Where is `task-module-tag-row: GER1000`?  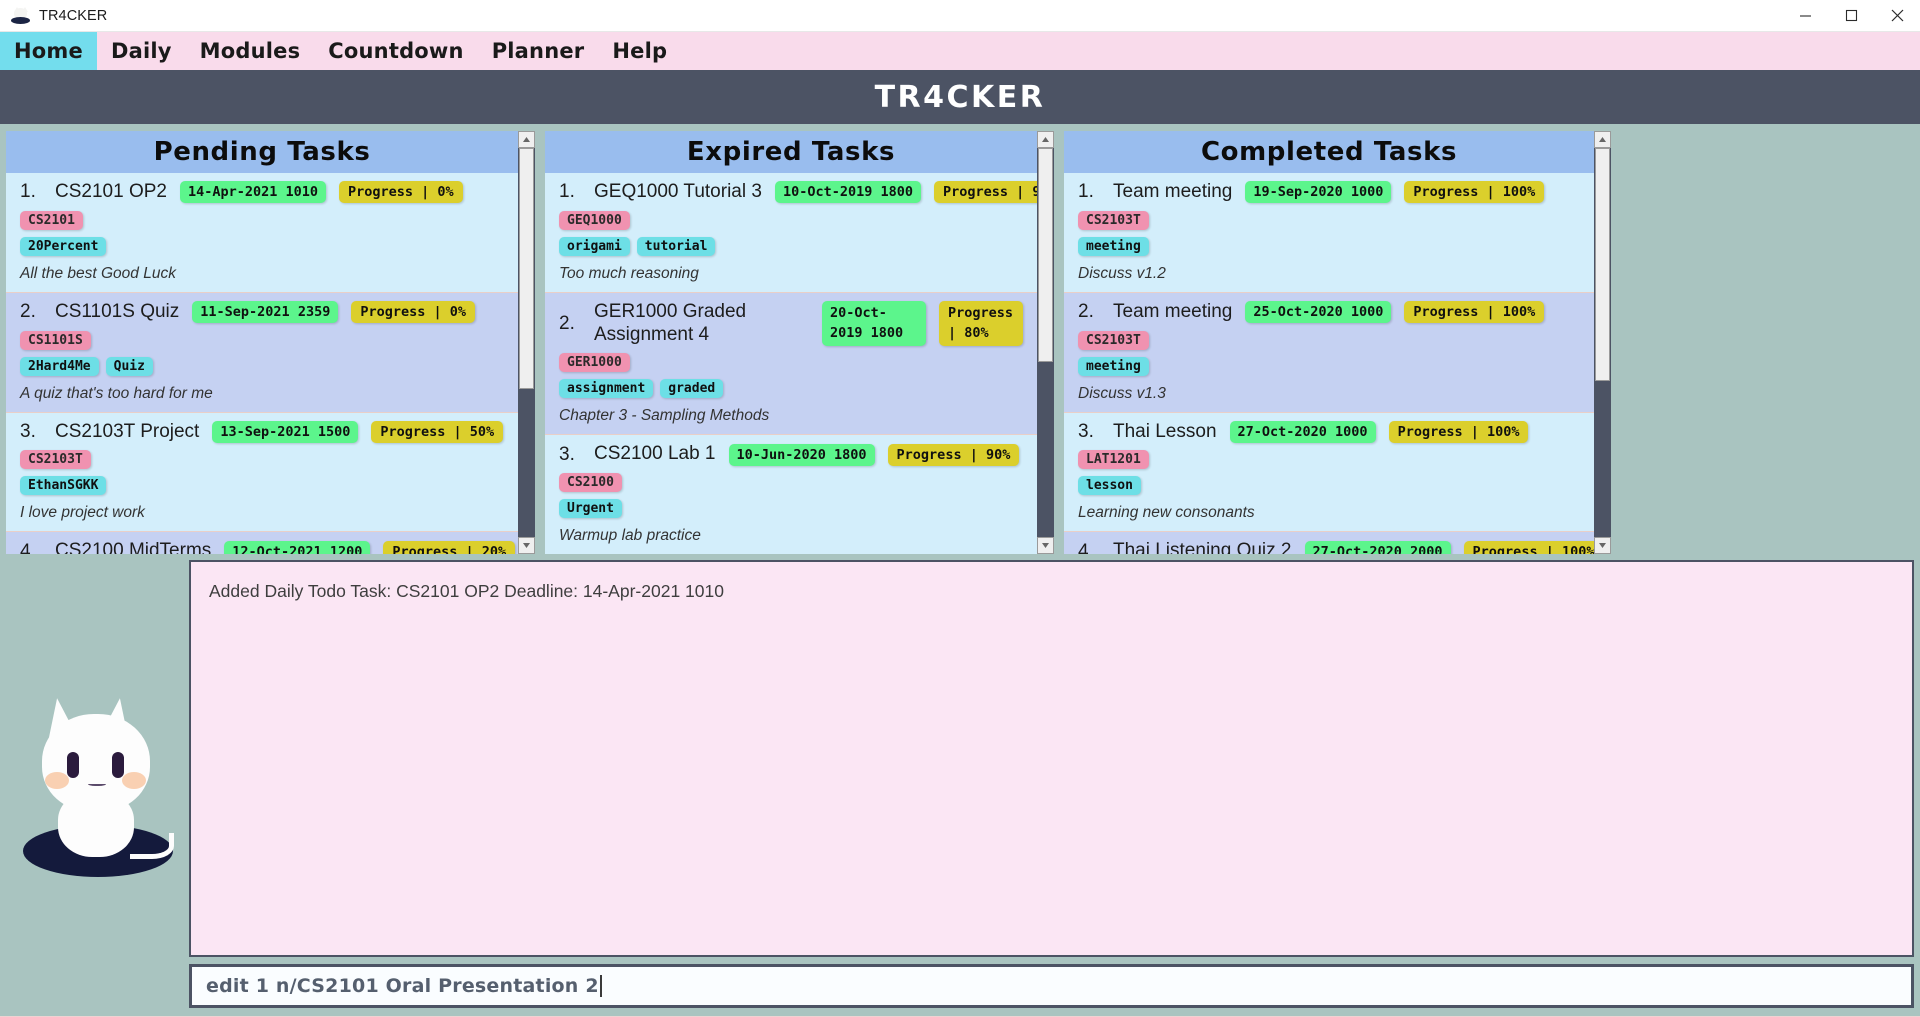 task-module-tag-row: GER1000 is located at coordinates (792, 363).